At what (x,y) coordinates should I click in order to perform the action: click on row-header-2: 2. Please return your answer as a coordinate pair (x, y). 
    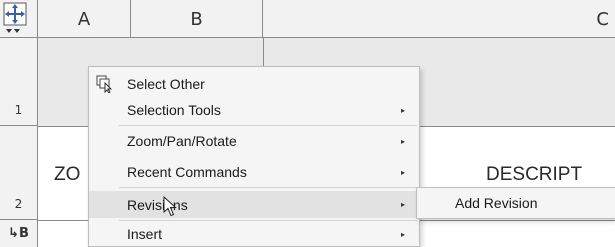
    Looking at the image, I should click on (19, 173).